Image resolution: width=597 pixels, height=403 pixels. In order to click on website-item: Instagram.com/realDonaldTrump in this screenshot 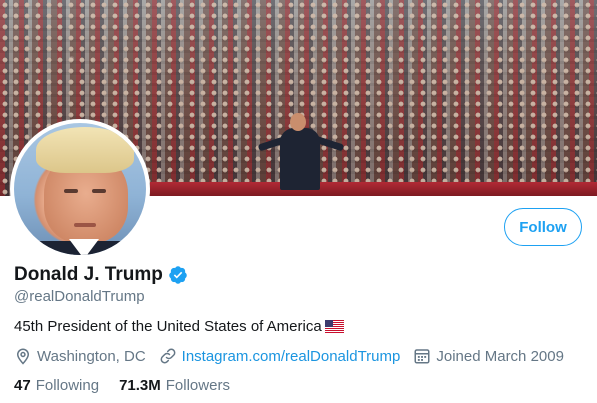, I will do `click(280, 356)`.